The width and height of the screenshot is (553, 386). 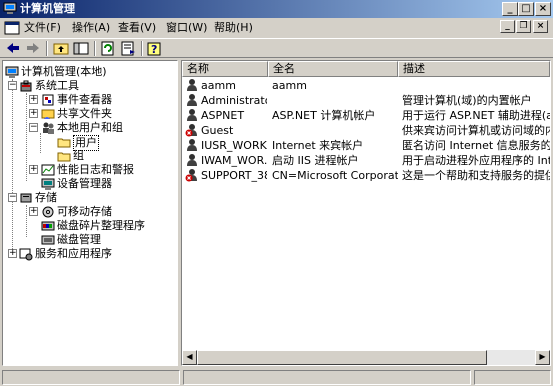 I want to click on back-arrow-icon, so click(x=13, y=48).